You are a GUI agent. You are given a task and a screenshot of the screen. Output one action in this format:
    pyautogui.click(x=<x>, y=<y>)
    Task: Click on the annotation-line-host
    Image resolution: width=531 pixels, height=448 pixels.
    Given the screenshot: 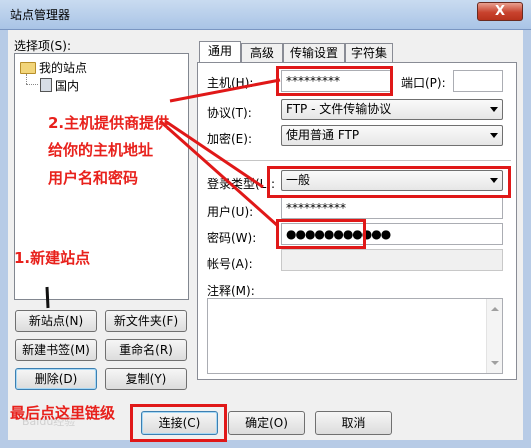 What is the action you would take?
    pyautogui.click(x=225, y=90)
    